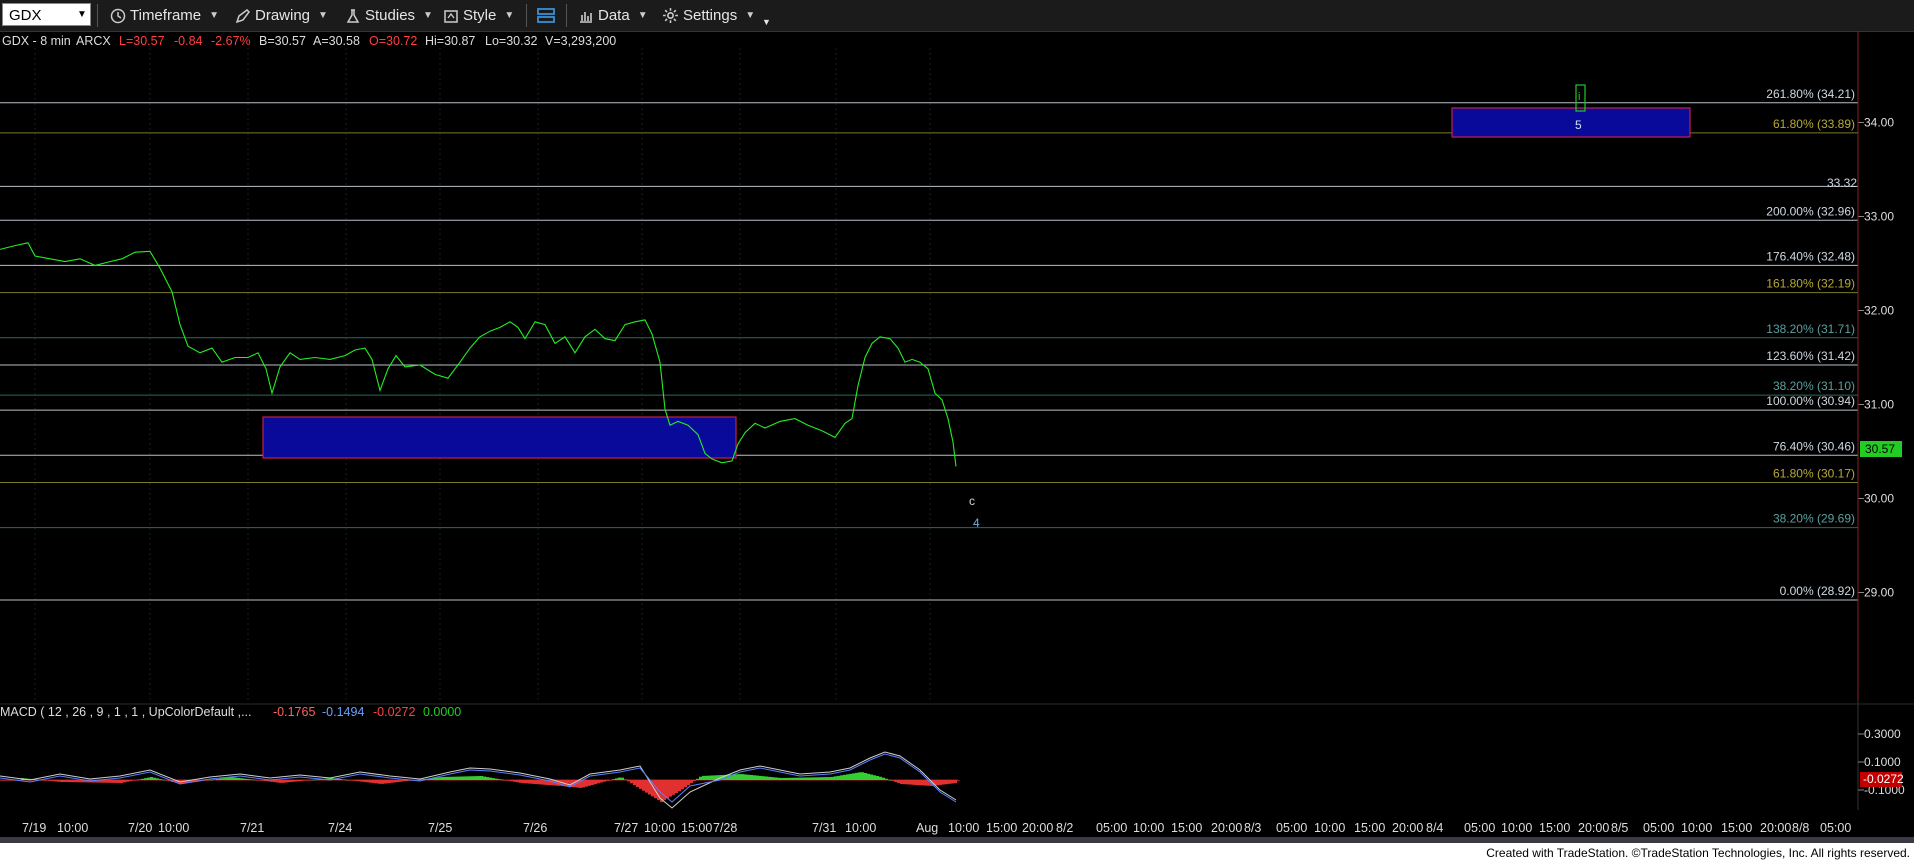  I want to click on settings-menu: Settings ▼, so click(708, 15).